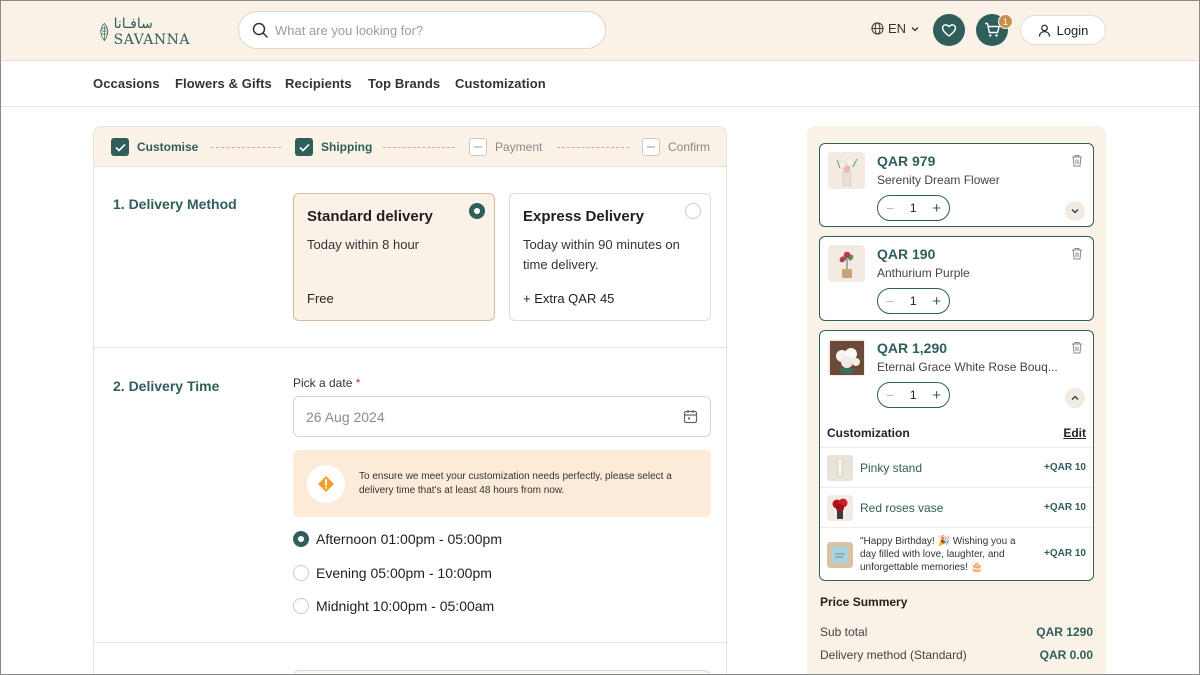  Describe the element at coordinates (1074, 433) in the screenshot. I see `customization-edit-link: Edit` at that location.